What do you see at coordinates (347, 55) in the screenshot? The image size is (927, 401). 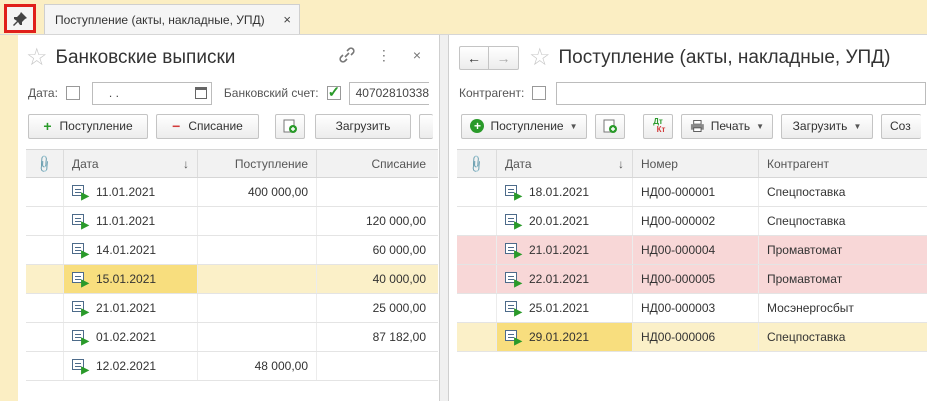 I see `link-icon` at bounding box center [347, 55].